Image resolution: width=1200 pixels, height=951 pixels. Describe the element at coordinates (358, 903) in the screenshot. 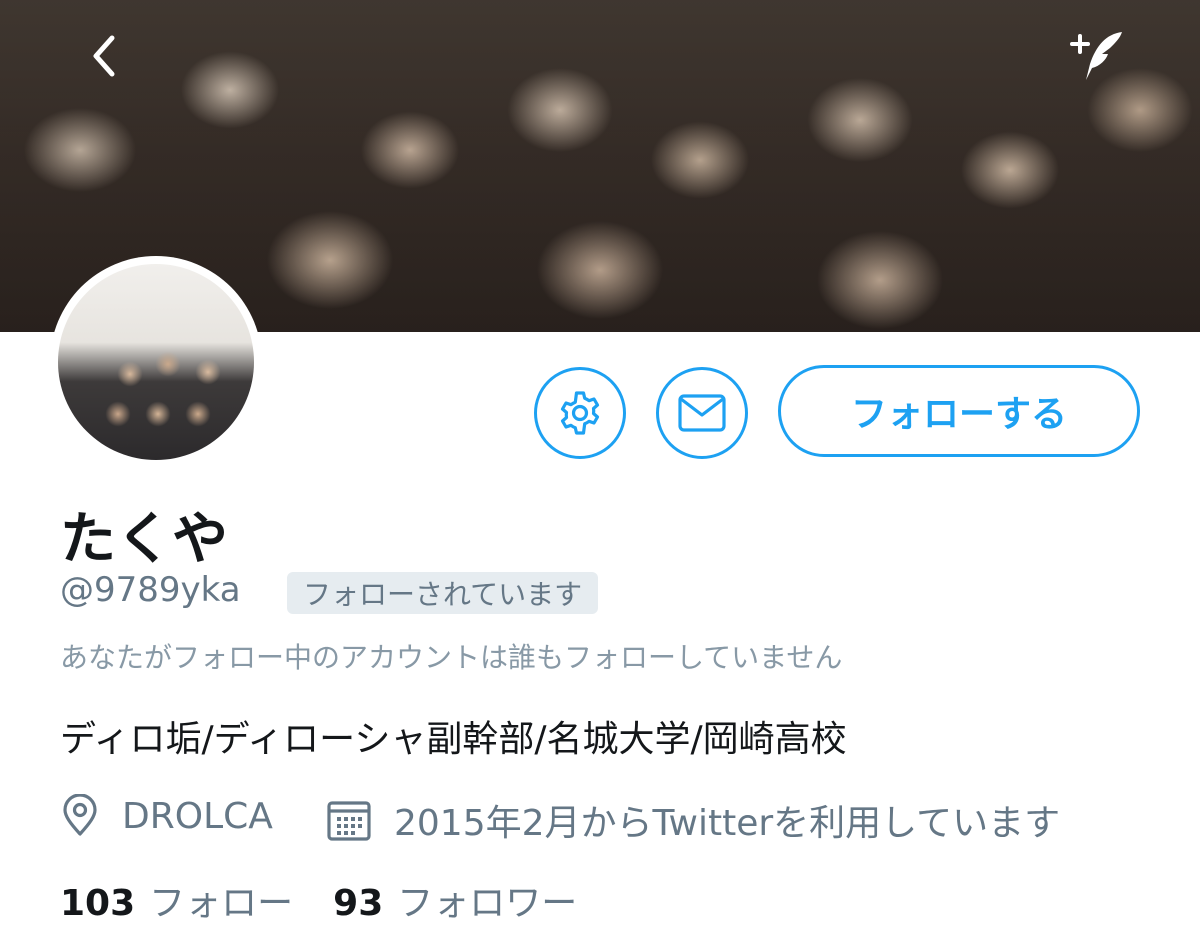

I see `followers-count: 93` at that location.